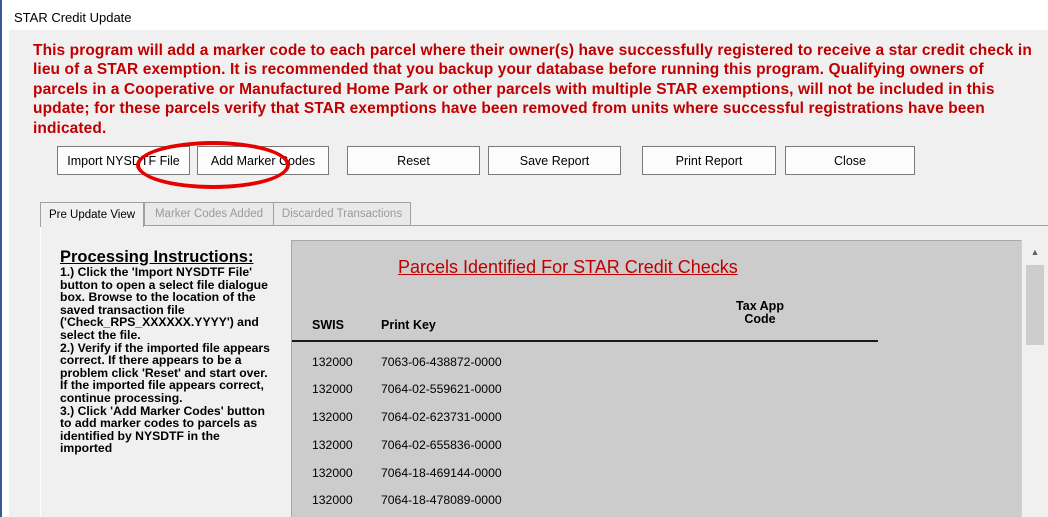 This screenshot has width=1048, height=517. I want to click on table-row: 132000 7064-02-623731-0000, so click(642, 424).